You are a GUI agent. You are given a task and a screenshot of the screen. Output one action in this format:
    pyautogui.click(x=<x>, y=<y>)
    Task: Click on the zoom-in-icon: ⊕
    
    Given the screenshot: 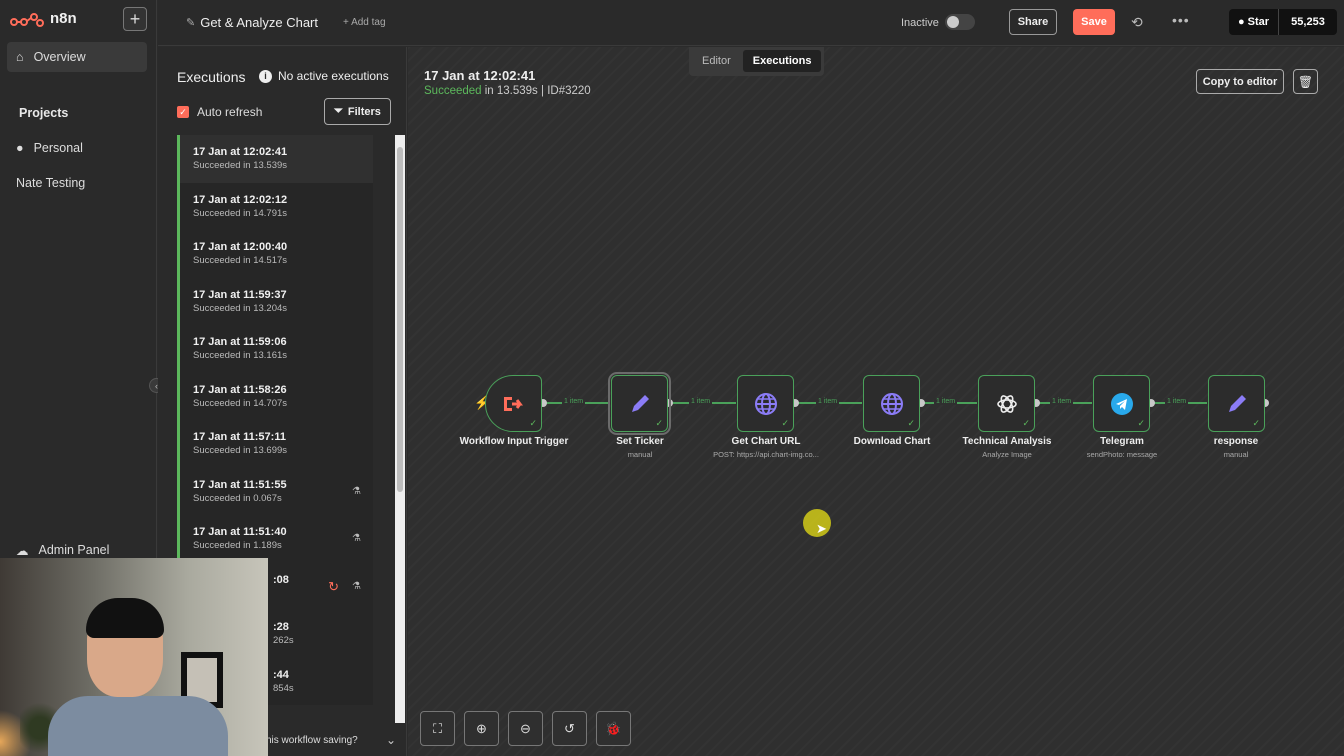 What is the action you would take?
    pyautogui.click(x=481, y=728)
    